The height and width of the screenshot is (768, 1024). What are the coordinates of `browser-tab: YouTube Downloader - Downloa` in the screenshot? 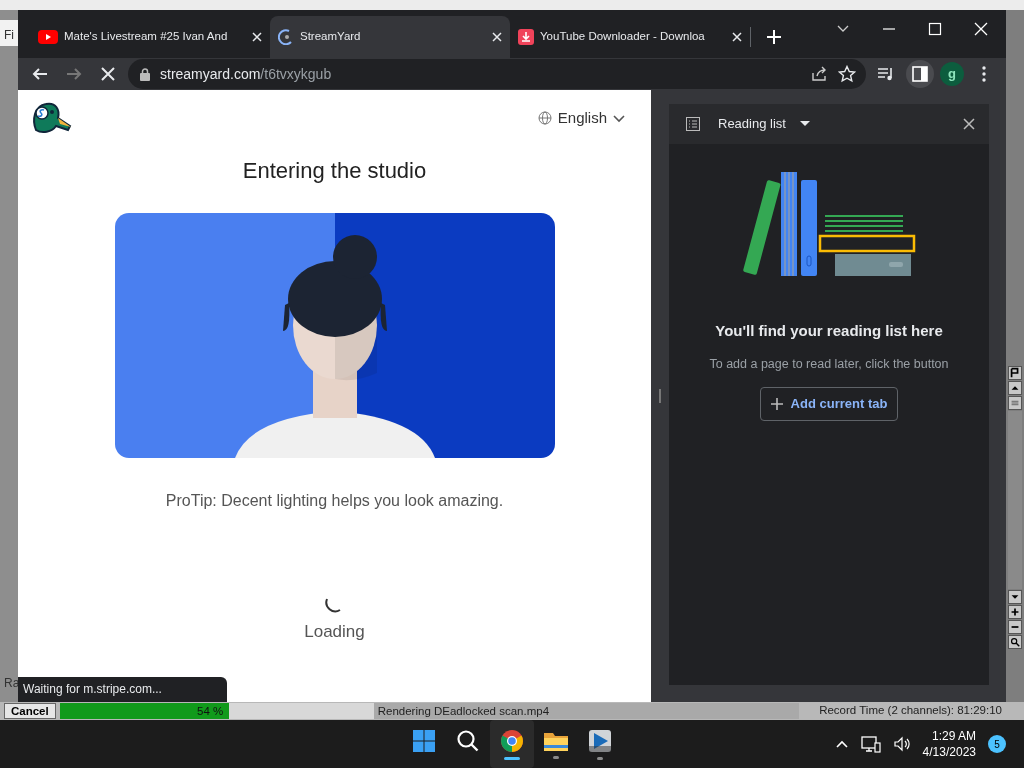 It's located at (630, 37).